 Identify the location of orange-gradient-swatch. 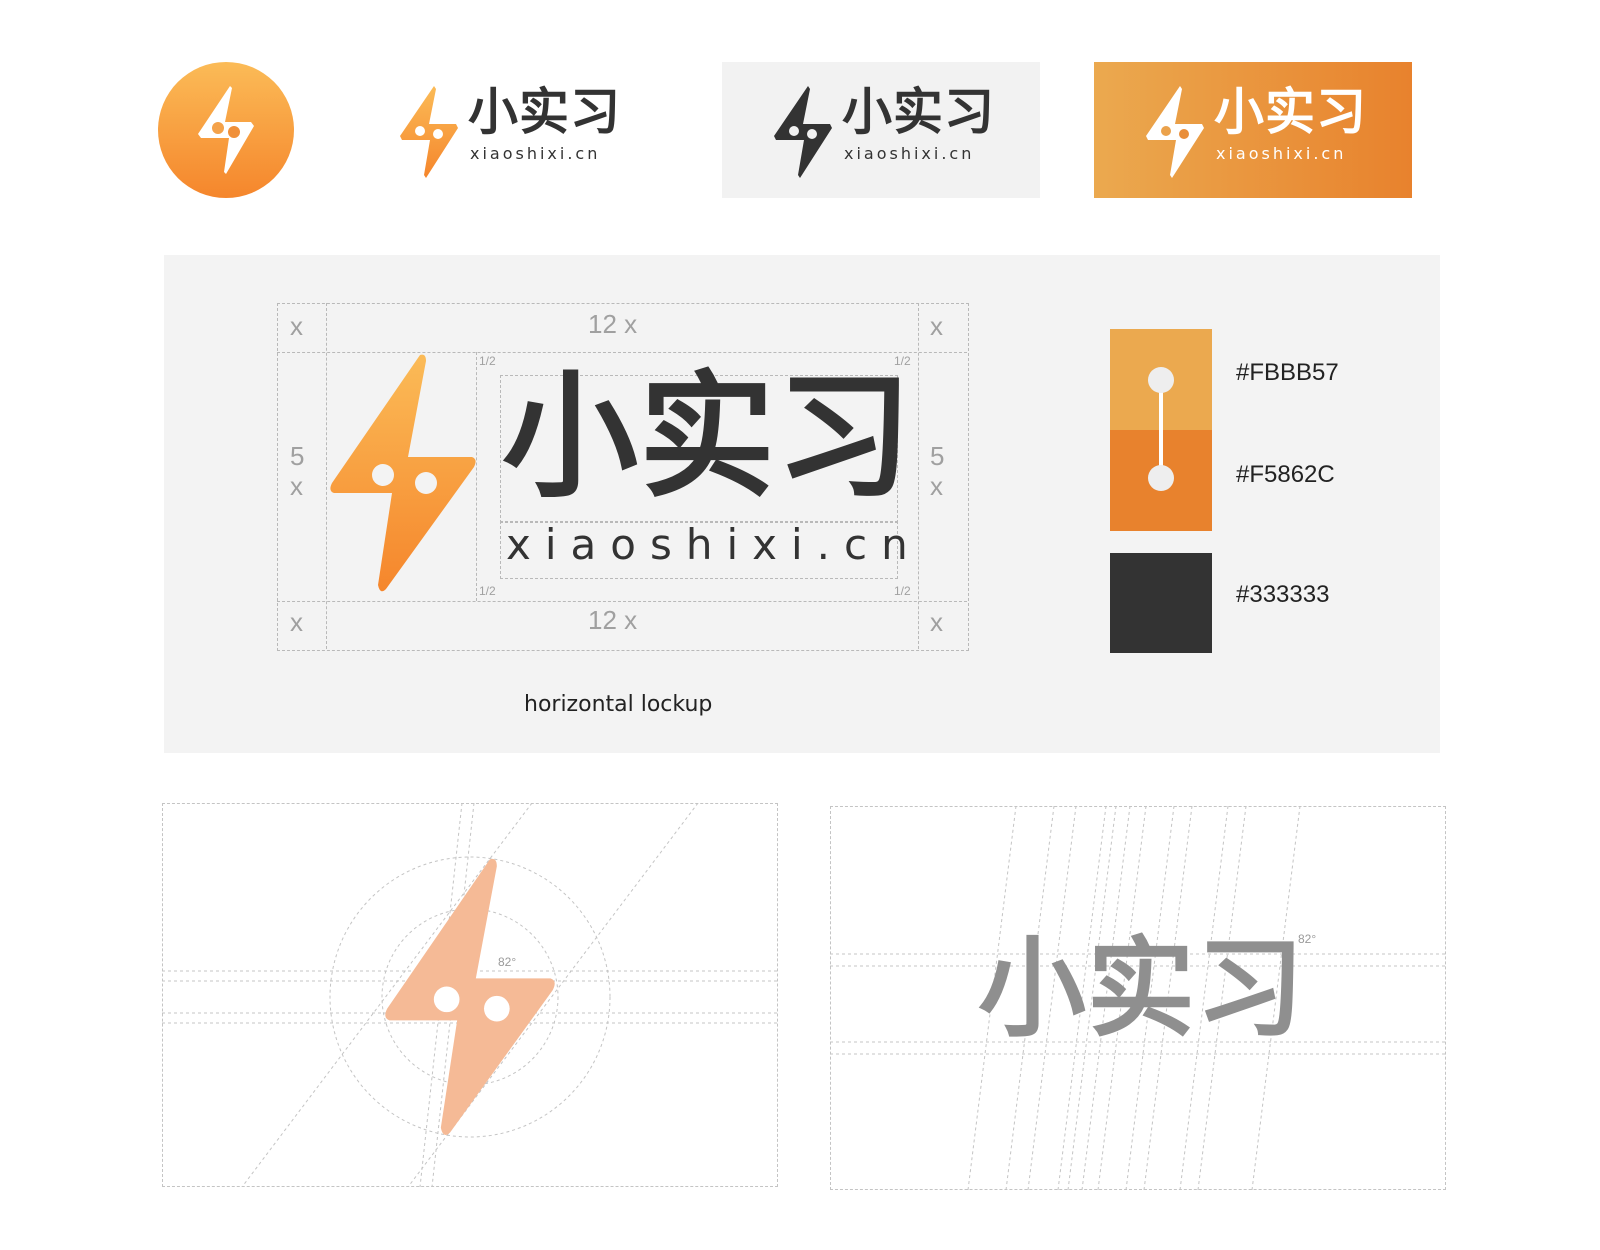
(1161, 430).